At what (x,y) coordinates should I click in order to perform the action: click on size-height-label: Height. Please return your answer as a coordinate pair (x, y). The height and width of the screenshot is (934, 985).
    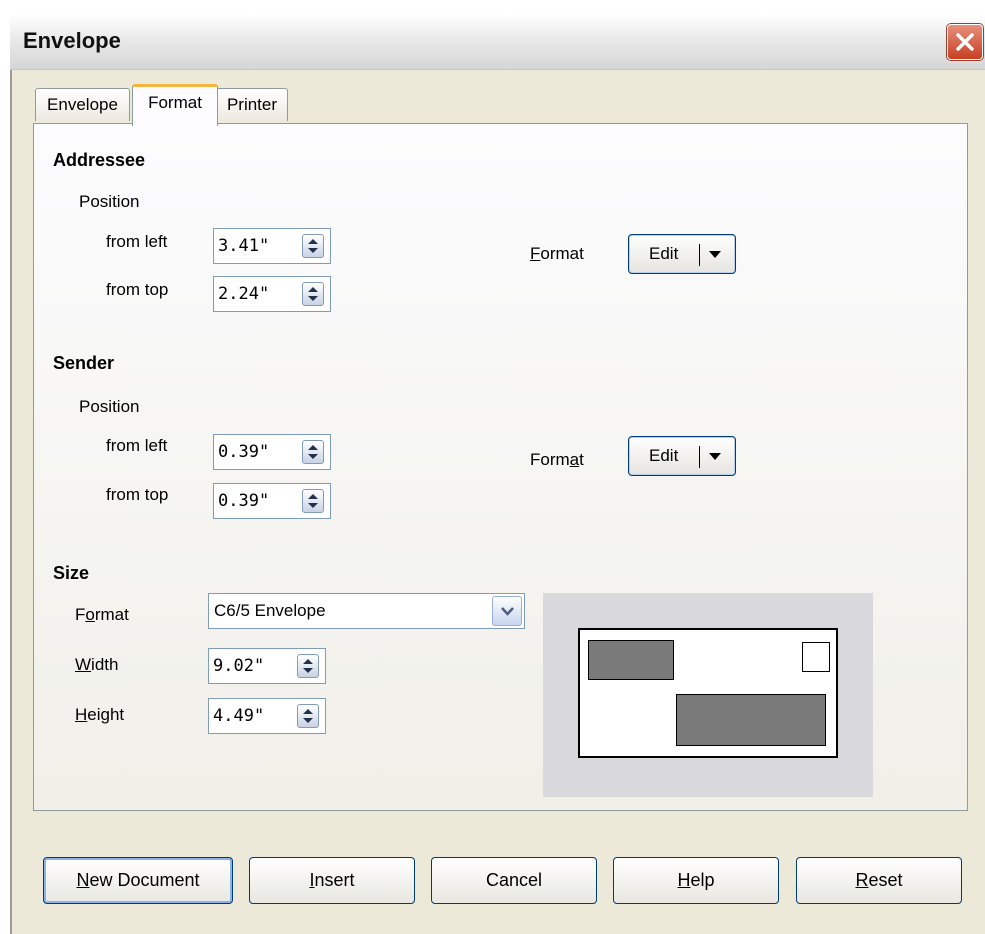
    Looking at the image, I should click on (100, 714).